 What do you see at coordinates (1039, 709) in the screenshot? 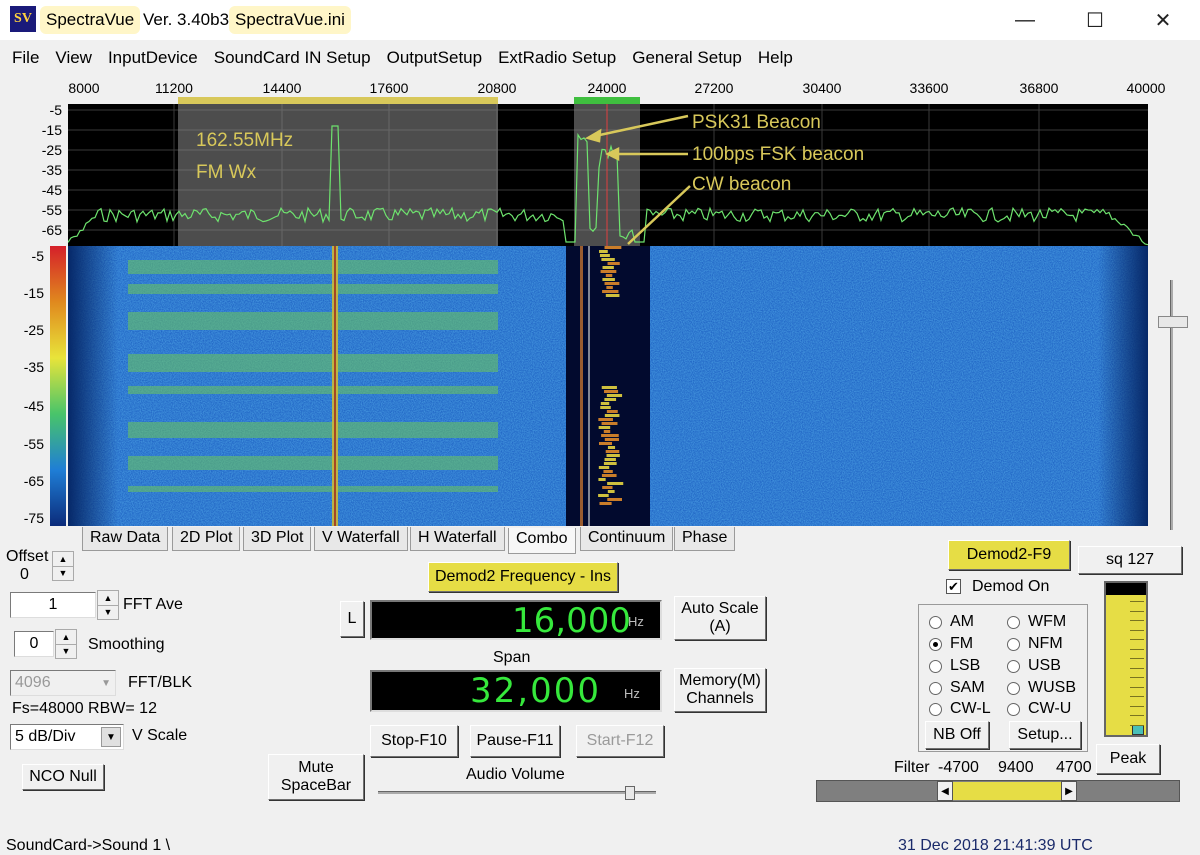
I see `mode-cwu-radio: CW-U` at bounding box center [1039, 709].